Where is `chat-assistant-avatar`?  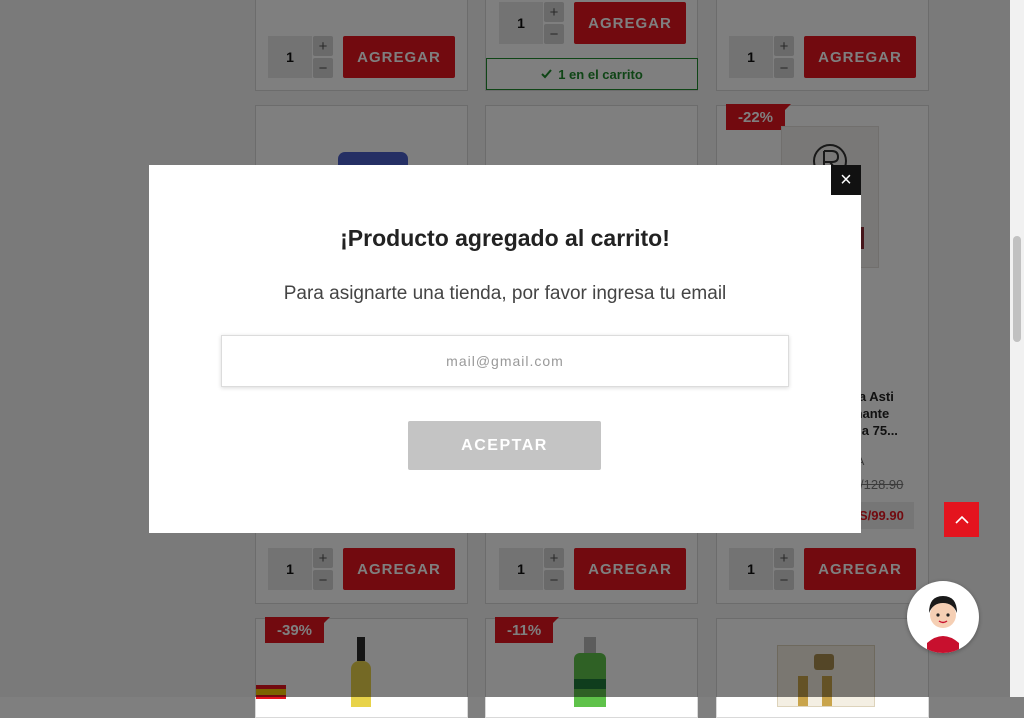 chat-assistant-avatar is located at coordinates (943, 617).